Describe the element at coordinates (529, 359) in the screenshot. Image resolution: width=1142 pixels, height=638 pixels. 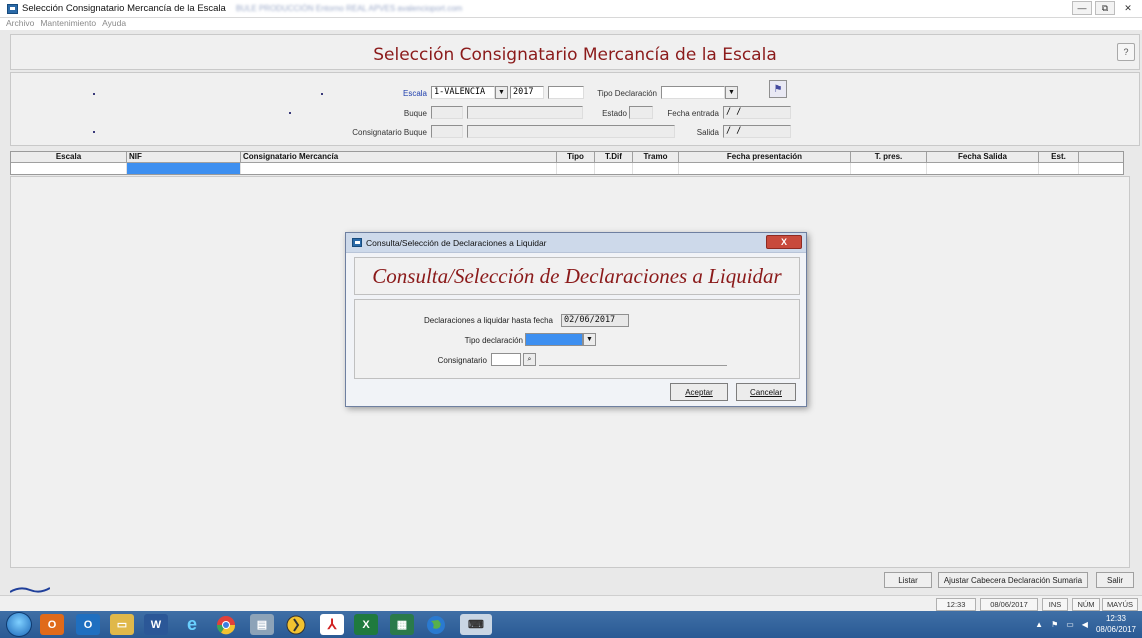
I see `search-icon: ⌕` at that location.